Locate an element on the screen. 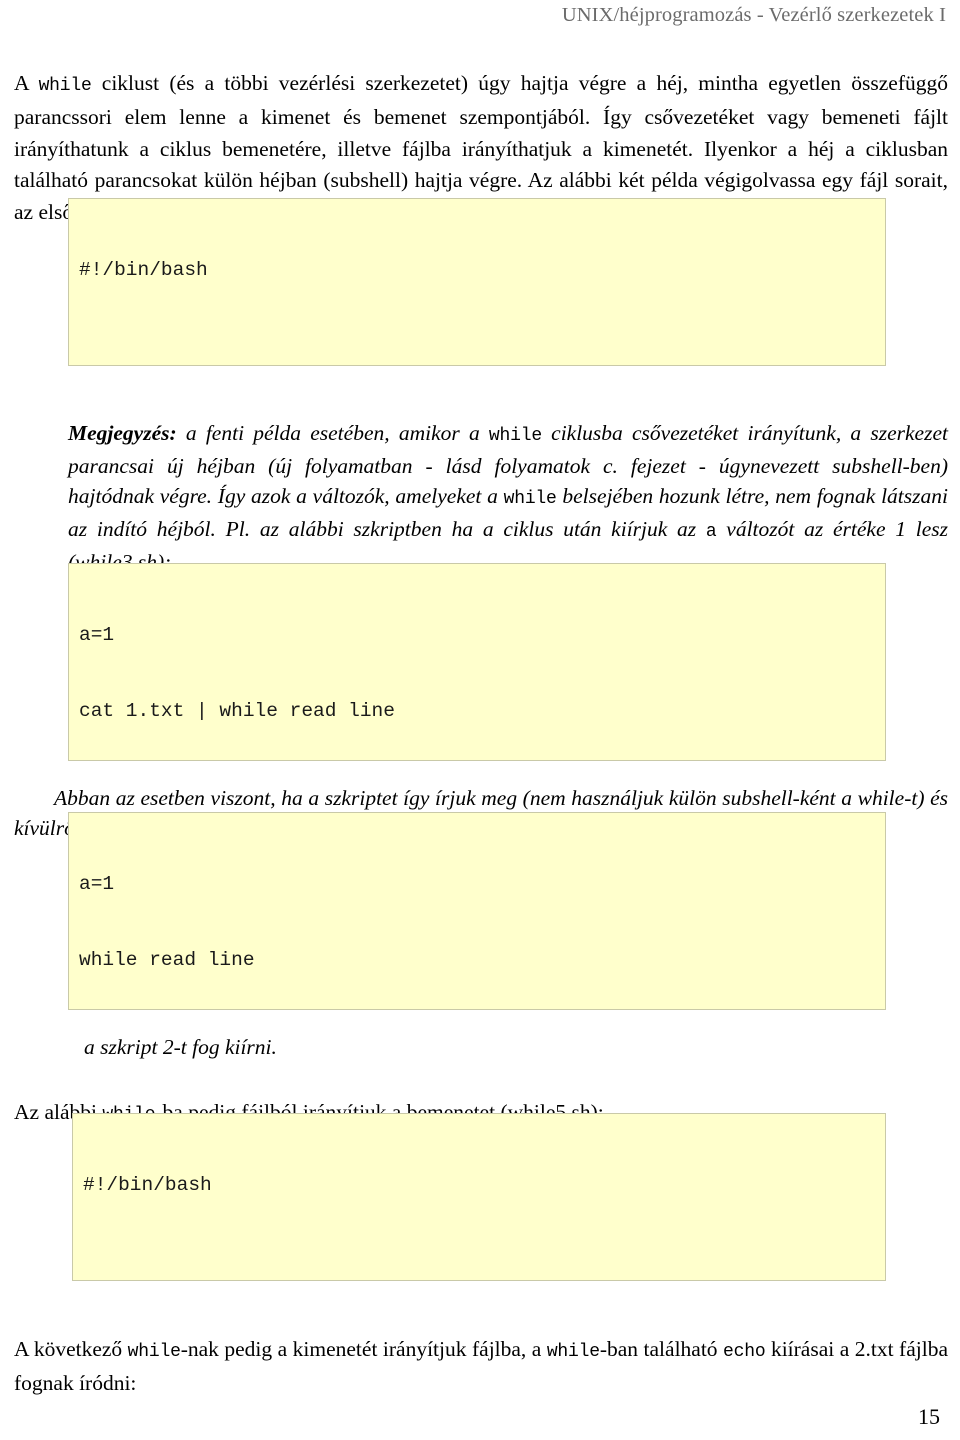 The image size is (960, 1440). note-text-a: a fenti példa esetében, amikor a is located at coordinates (332, 432).